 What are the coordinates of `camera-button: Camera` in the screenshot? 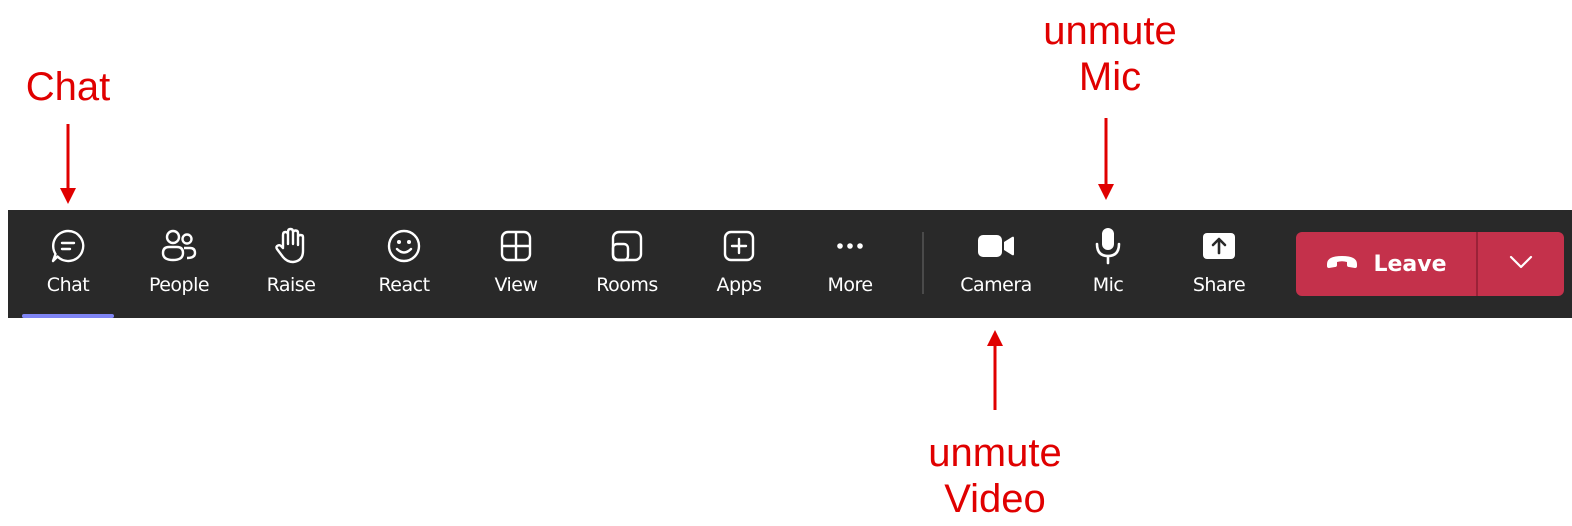 It's located at (996, 264).